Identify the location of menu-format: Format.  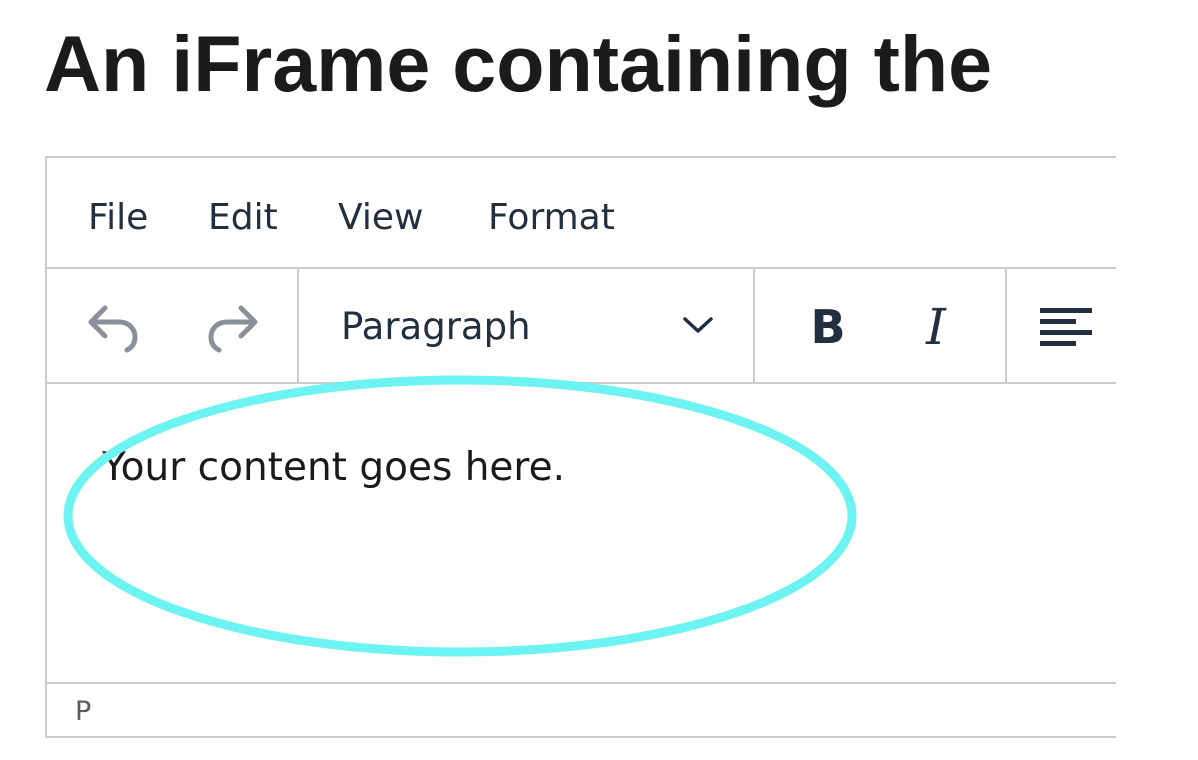
(551, 218).